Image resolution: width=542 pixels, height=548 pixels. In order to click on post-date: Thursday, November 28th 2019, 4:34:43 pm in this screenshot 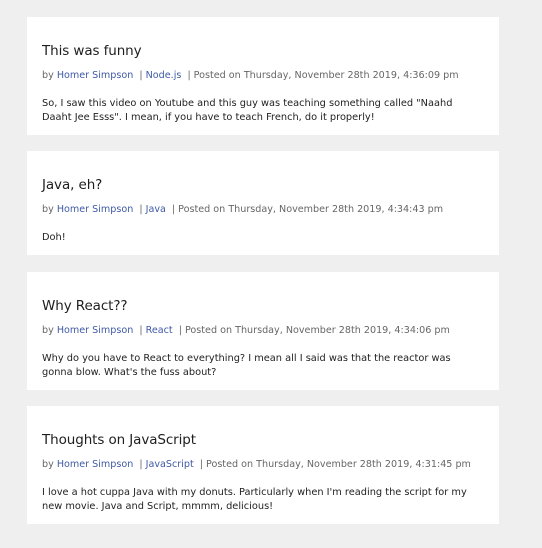, I will do `click(336, 209)`.